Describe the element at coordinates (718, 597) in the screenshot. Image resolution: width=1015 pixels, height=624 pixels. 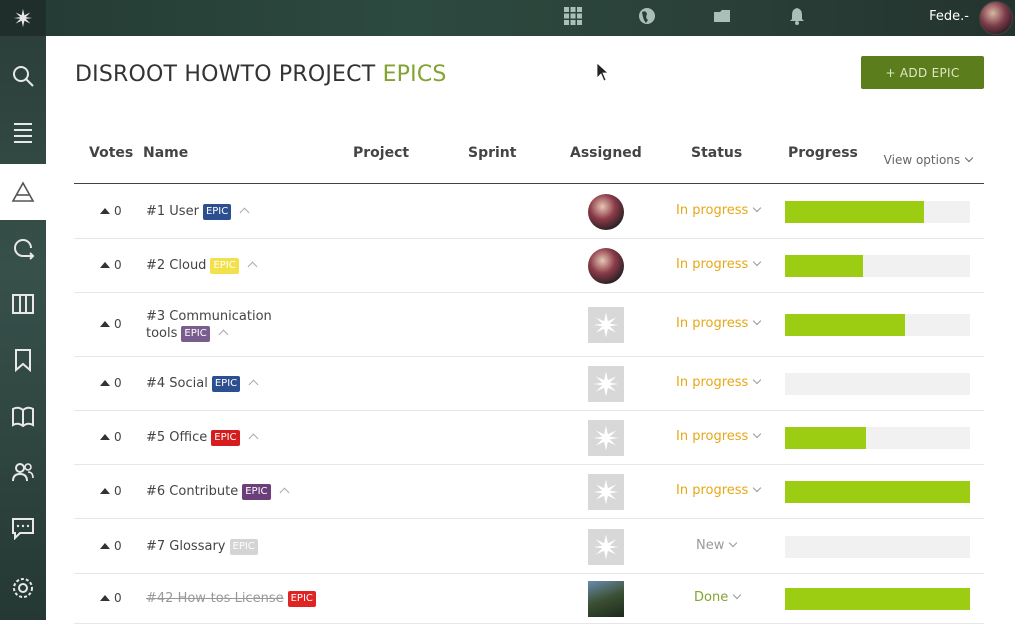
I see `status-dropdown: Done` at that location.